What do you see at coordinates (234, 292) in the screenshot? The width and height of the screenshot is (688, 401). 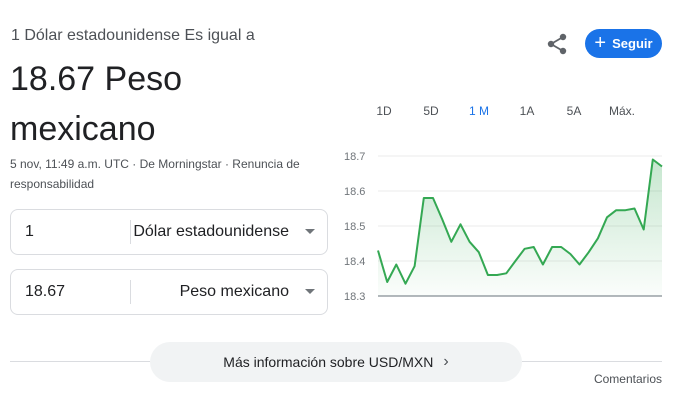 I see `to-currency-select: Peso mexicano` at bounding box center [234, 292].